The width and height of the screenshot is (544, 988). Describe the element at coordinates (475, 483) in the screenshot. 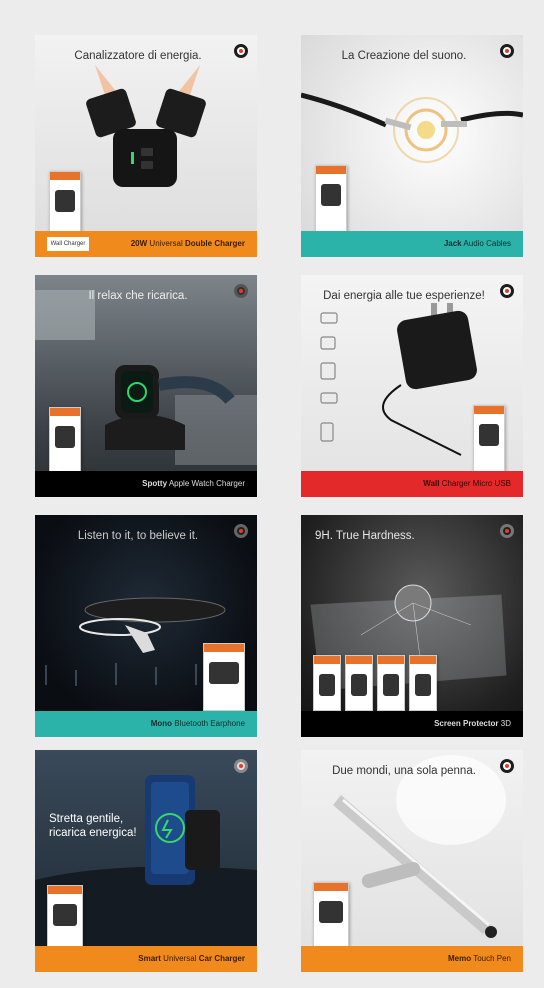

I see `caption-light: Charger Micro USB` at that location.